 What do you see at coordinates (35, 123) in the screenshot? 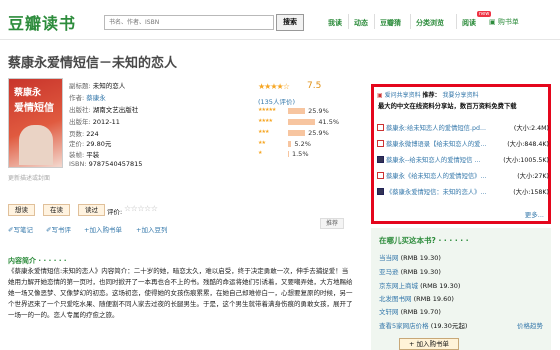
I see `book-cover: 蔡康永 爱情短信` at bounding box center [35, 123].